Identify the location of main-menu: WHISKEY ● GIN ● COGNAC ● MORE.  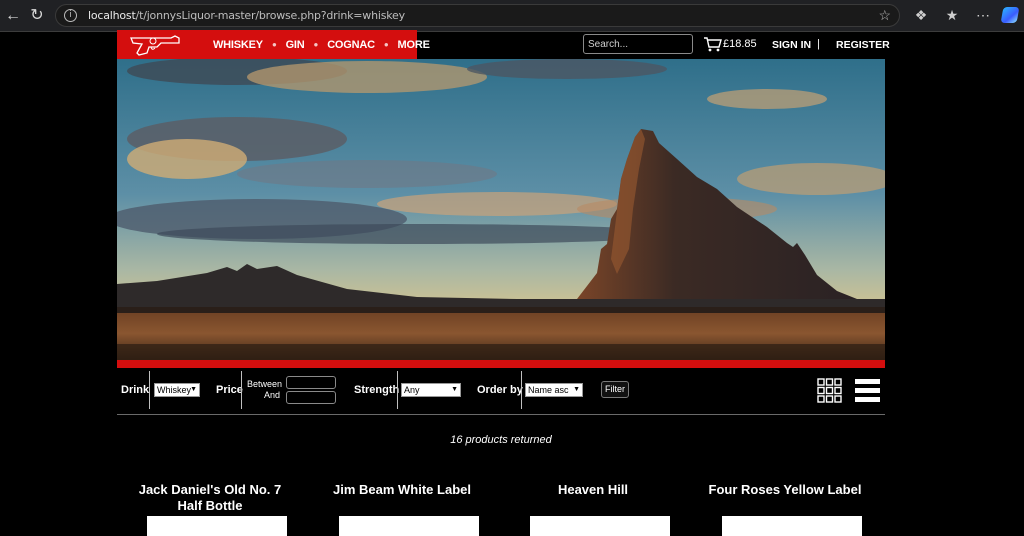
(321, 44).